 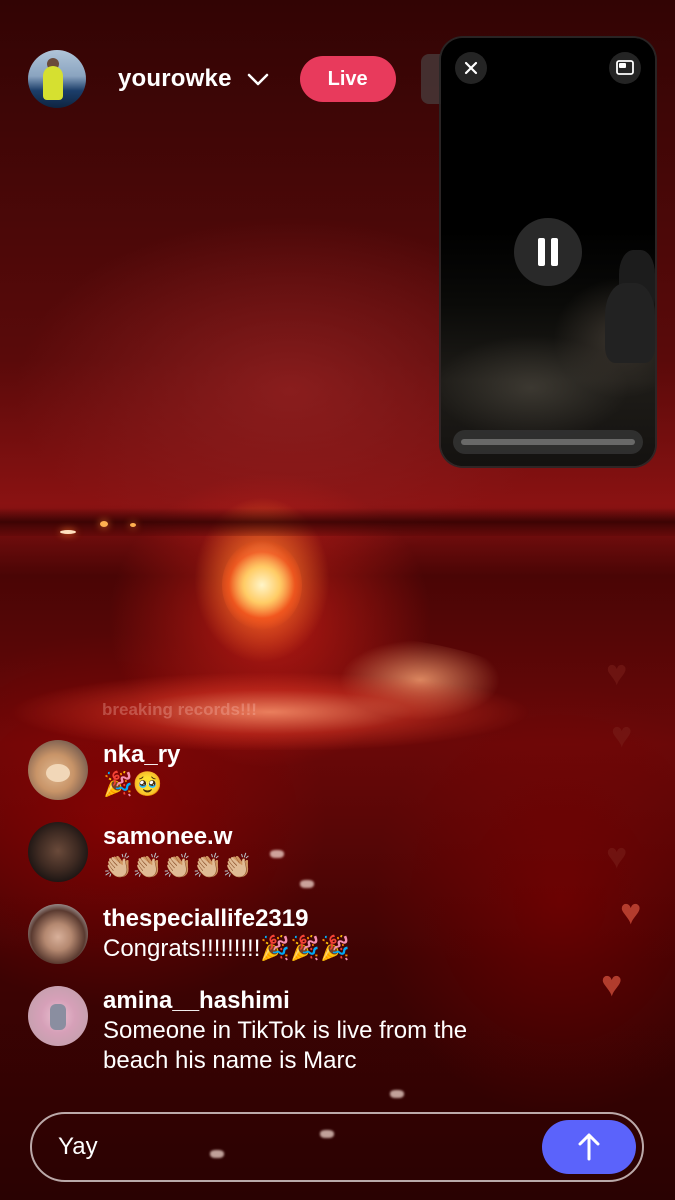 I want to click on flare, so click(x=262, y=585).